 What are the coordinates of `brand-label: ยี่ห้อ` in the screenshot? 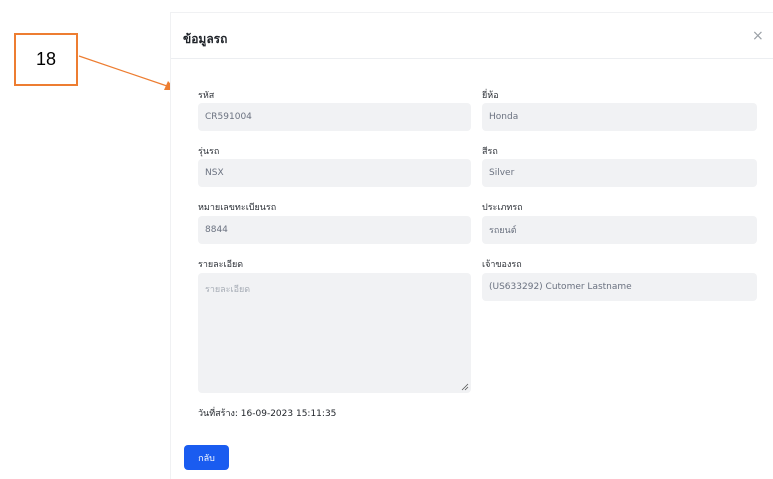 It's located at (490, 96).